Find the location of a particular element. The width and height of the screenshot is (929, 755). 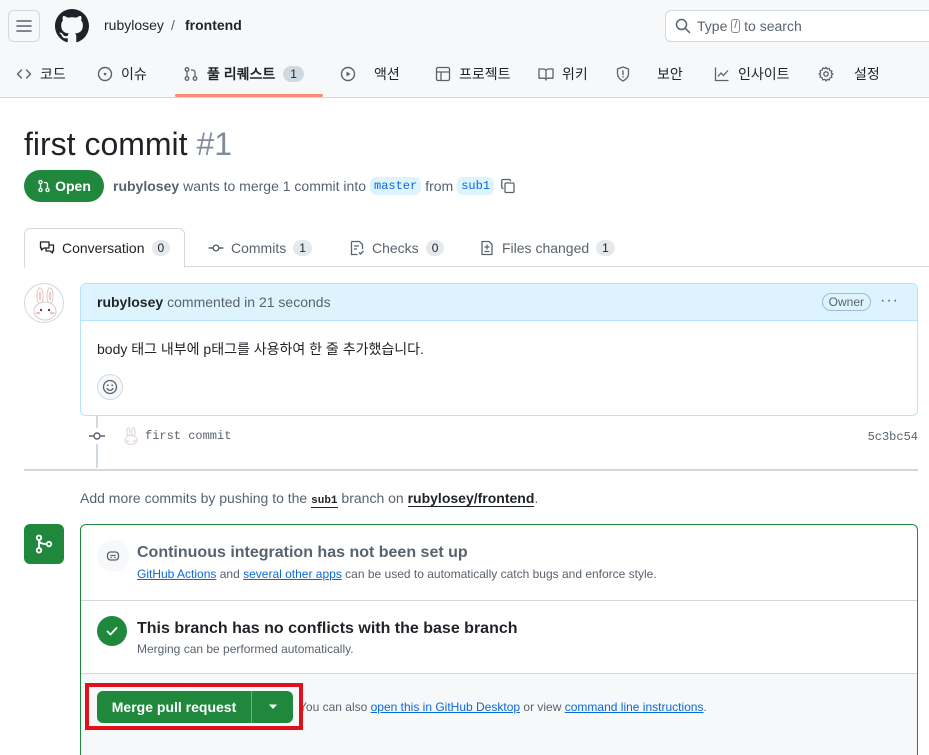

github-actions-link: GitHub Actions is located at coordinates (176, 574).